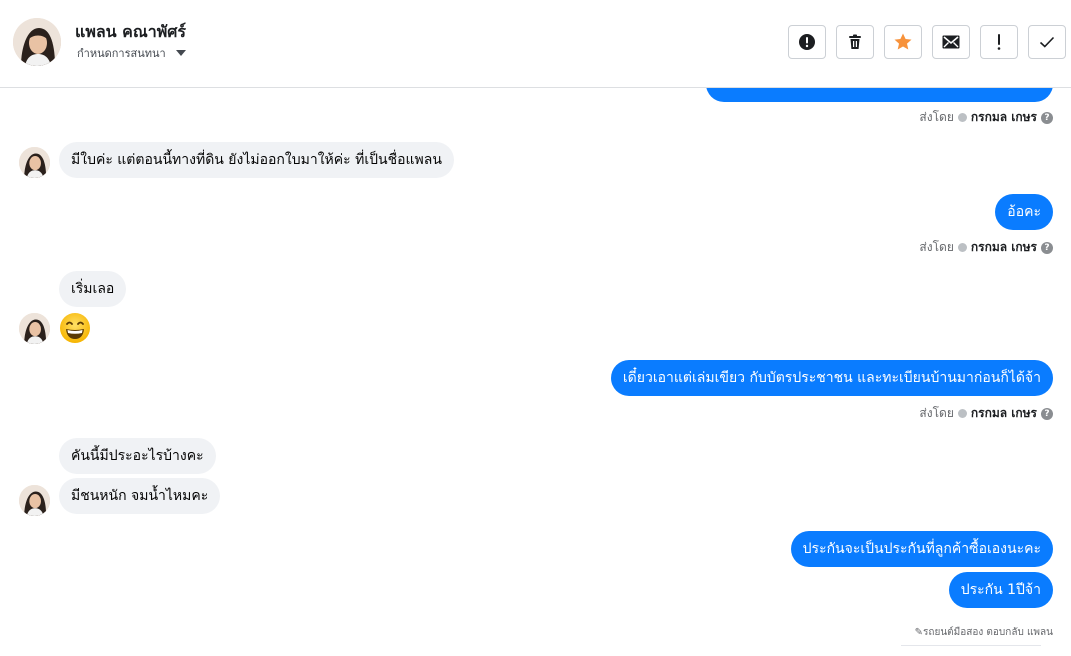 The image size is (1071, 656). I want to click on envelope-icon, so click(951, 42).